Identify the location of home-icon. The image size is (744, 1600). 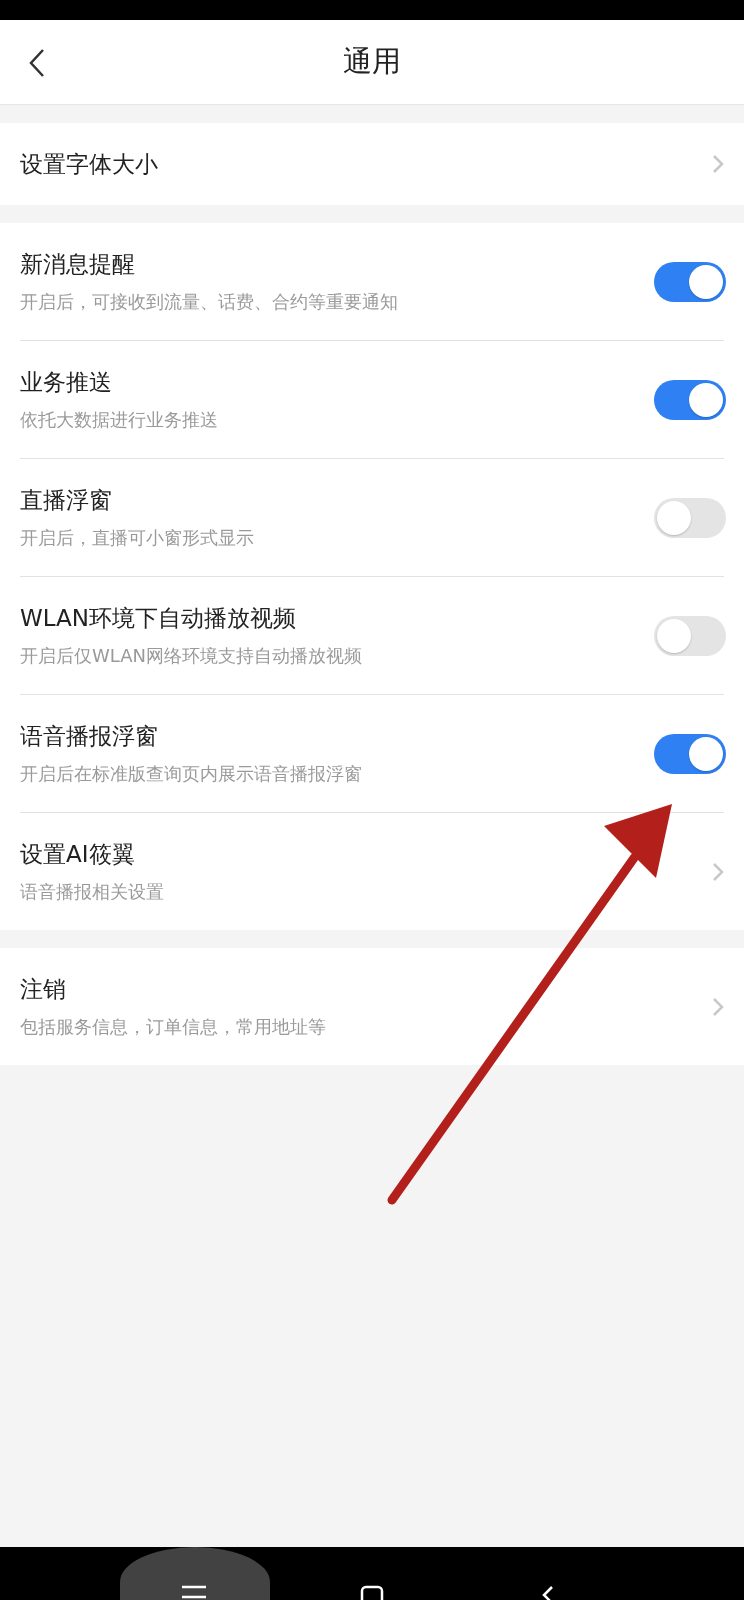
(372, 1592).